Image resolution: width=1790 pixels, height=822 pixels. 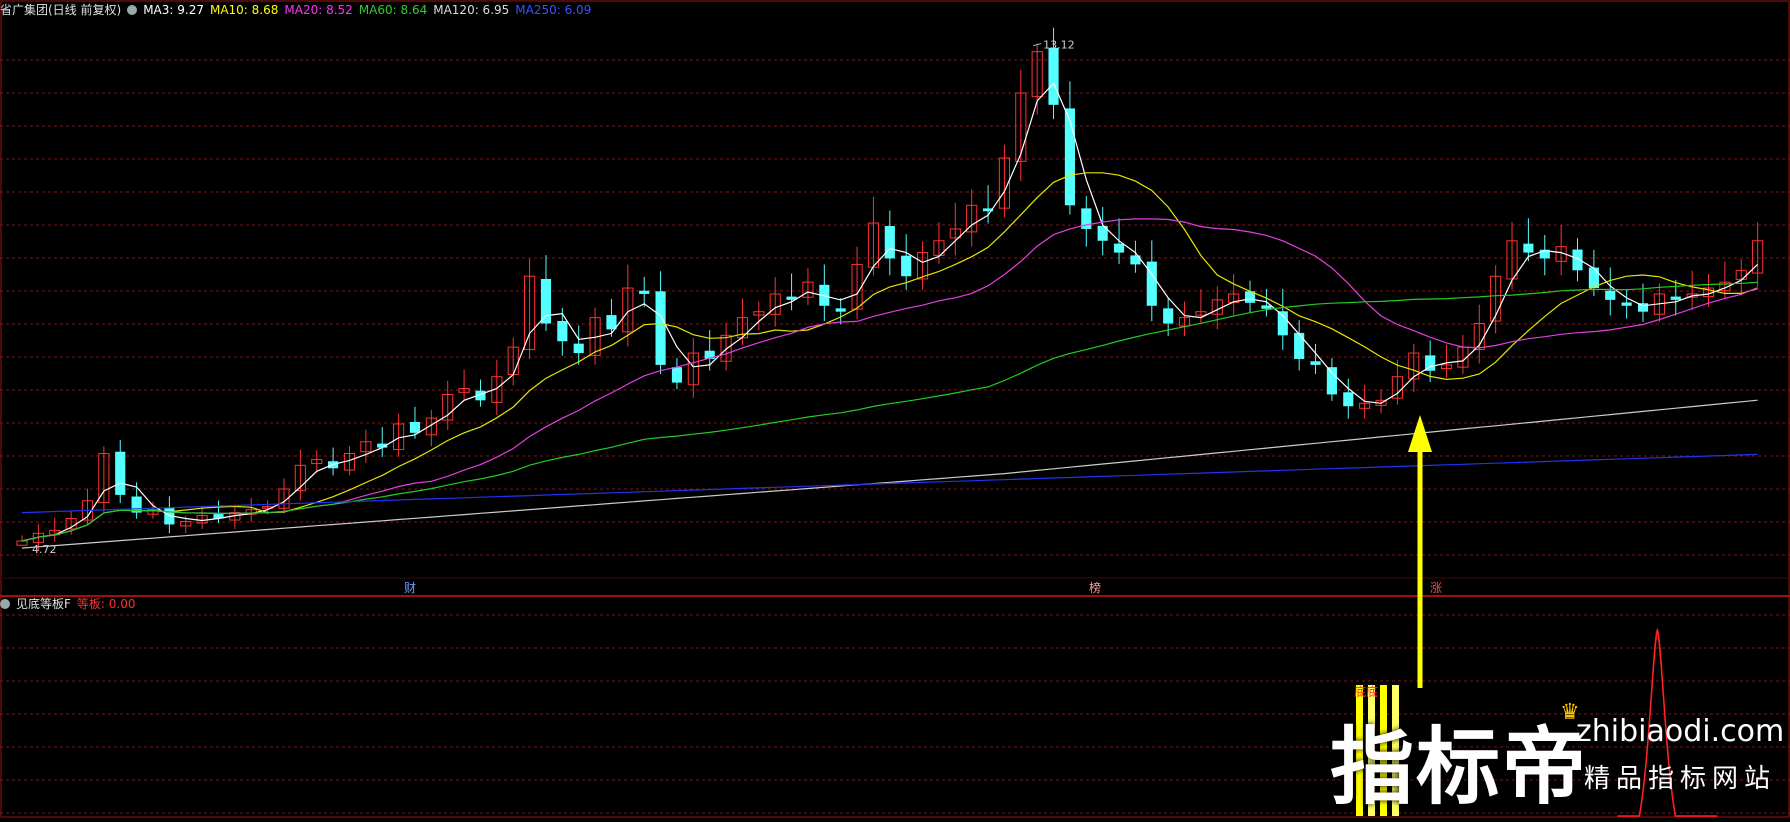 What do you see at coordinates (471, 10) in the screenshot?
I see `ma-legend-item: MA120: 6.95` at bounding box center [471, 10].